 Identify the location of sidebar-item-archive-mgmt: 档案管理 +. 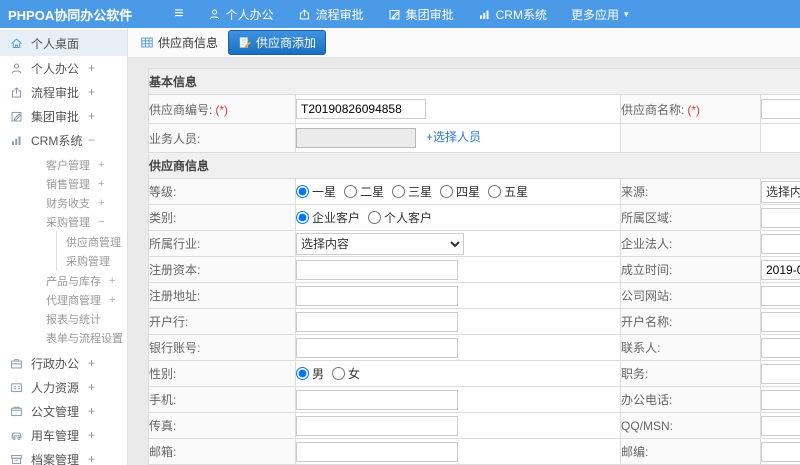
(63, 456).